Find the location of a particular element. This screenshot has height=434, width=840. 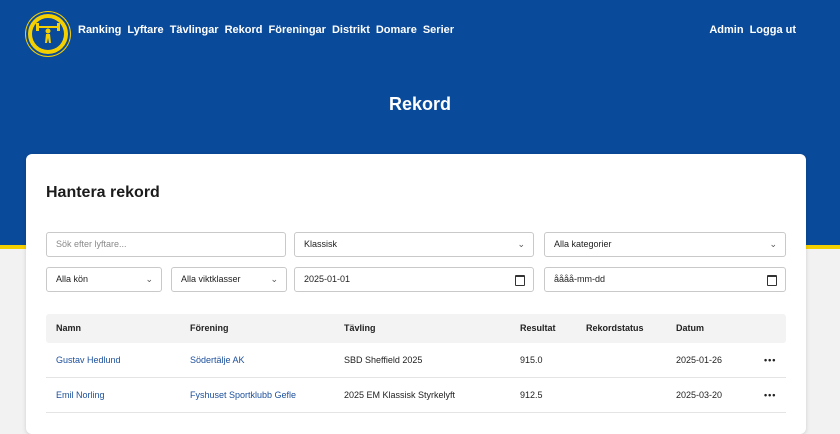

date-cell: 2025-03-20 is located at coordinates (699, 395).